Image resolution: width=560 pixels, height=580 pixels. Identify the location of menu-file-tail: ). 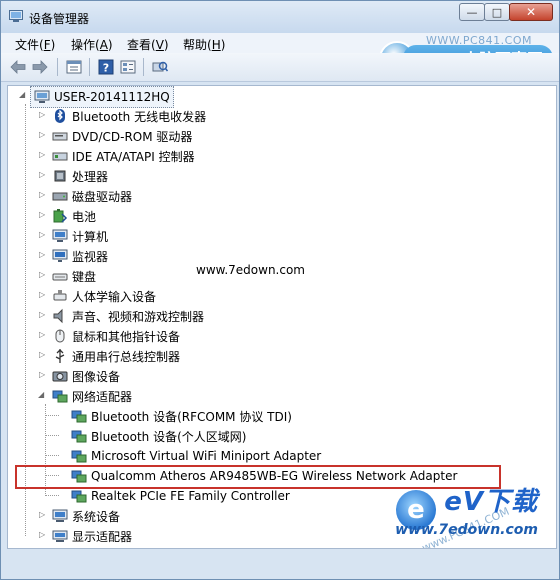
(53, 45).